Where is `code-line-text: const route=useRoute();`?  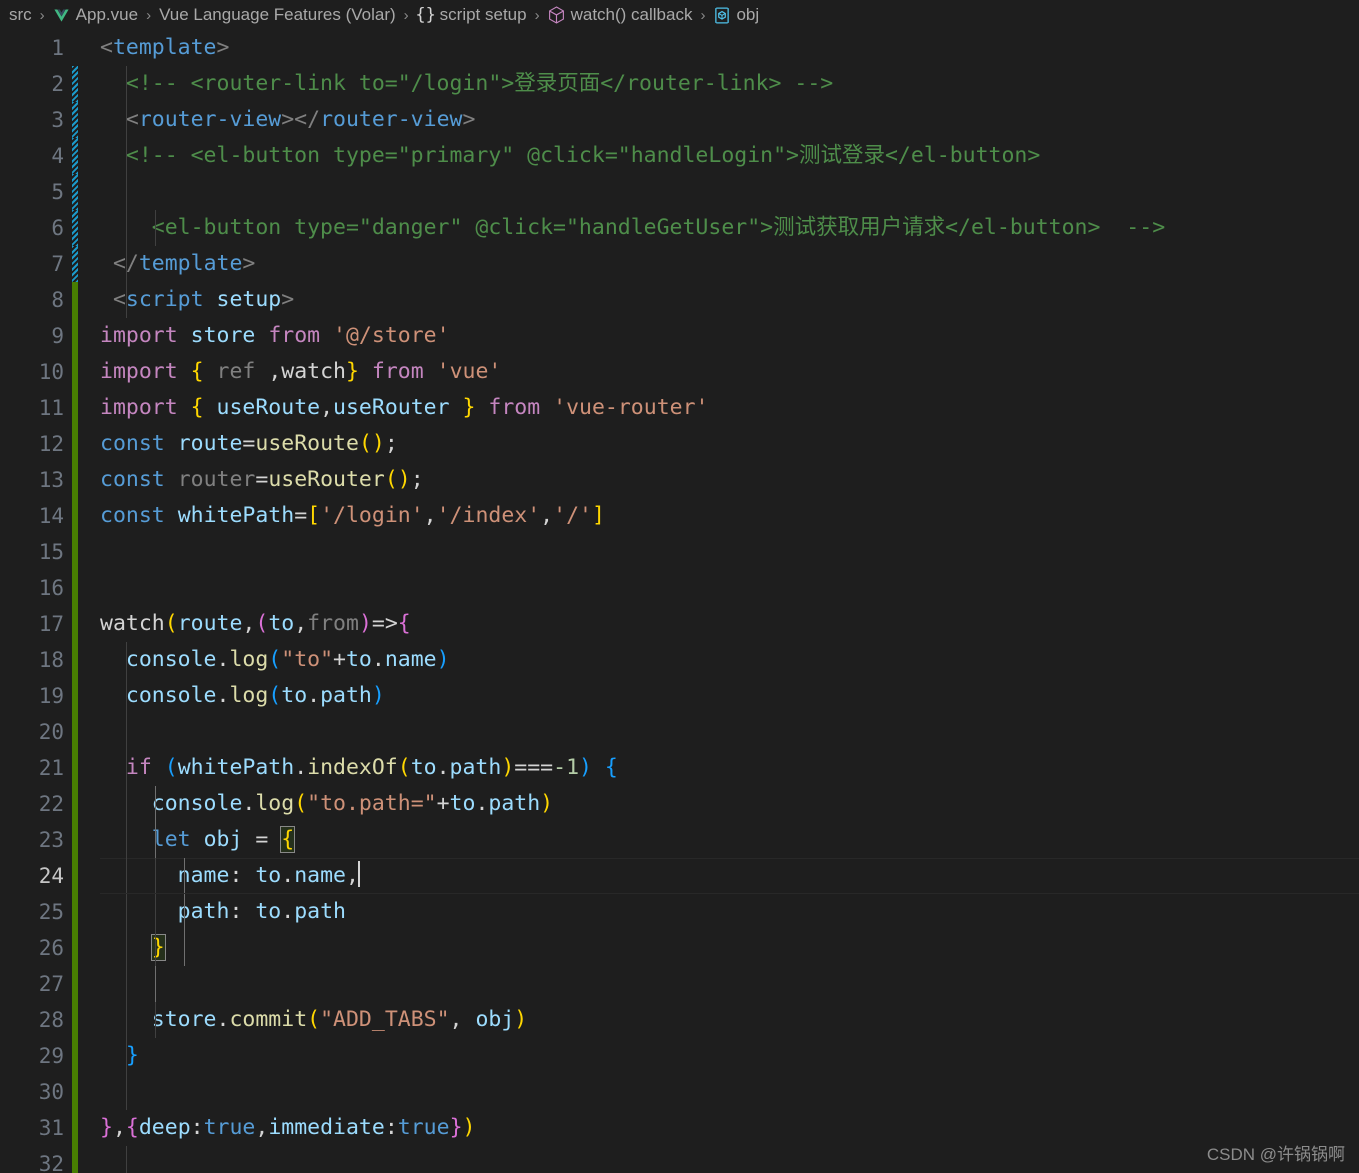
code-line-text: const route=useRoute(); is located at coordinates (715, 444).